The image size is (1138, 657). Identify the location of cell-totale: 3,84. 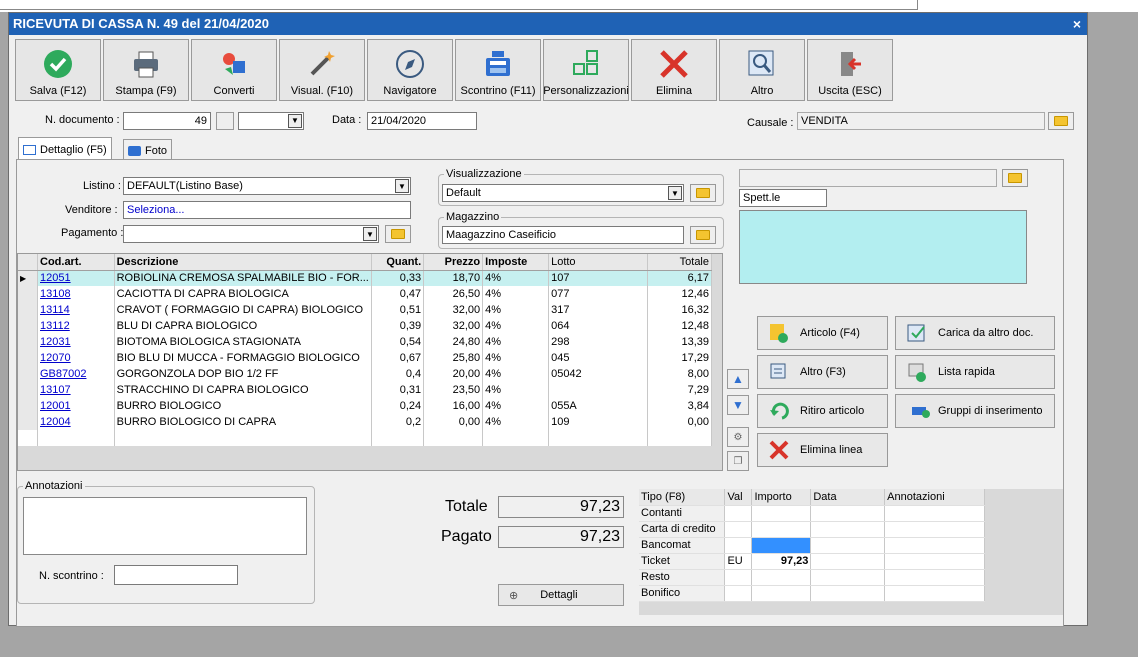
(680, 406).